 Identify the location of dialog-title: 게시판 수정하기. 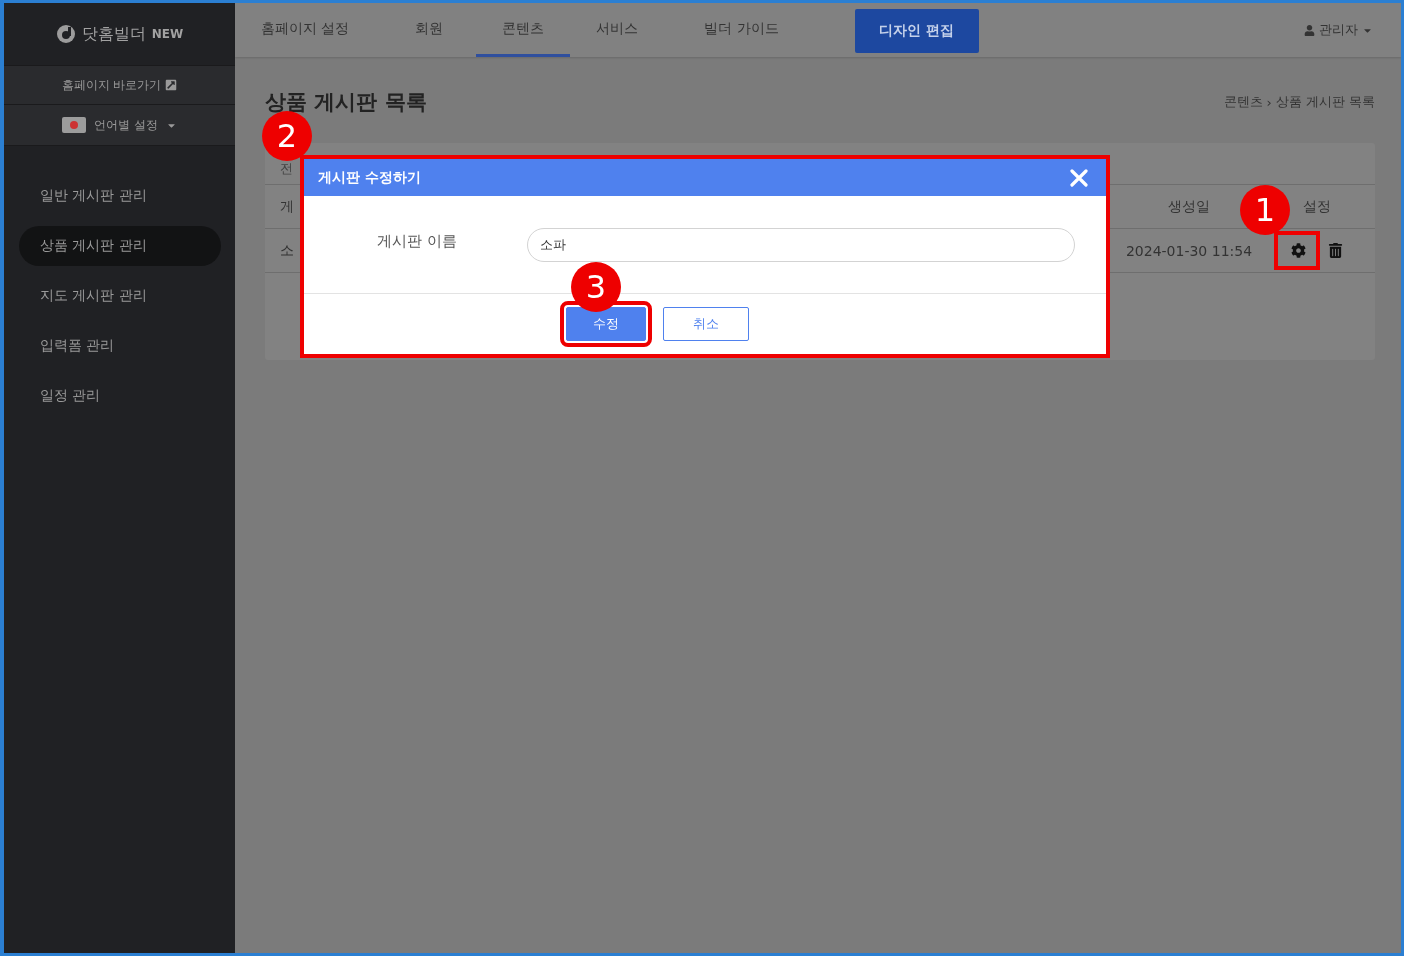
(369, 177).